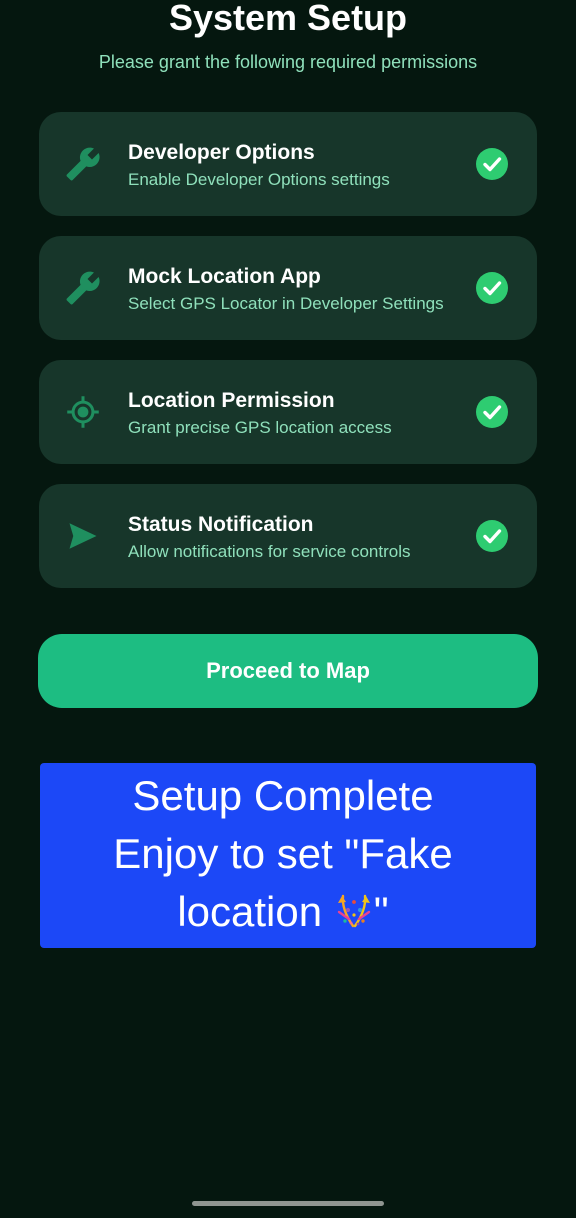  What do you see at coordinates (221, 152) in the screenshot?
I see `permission-title: Developer Options` at bounding box center [221, 152].